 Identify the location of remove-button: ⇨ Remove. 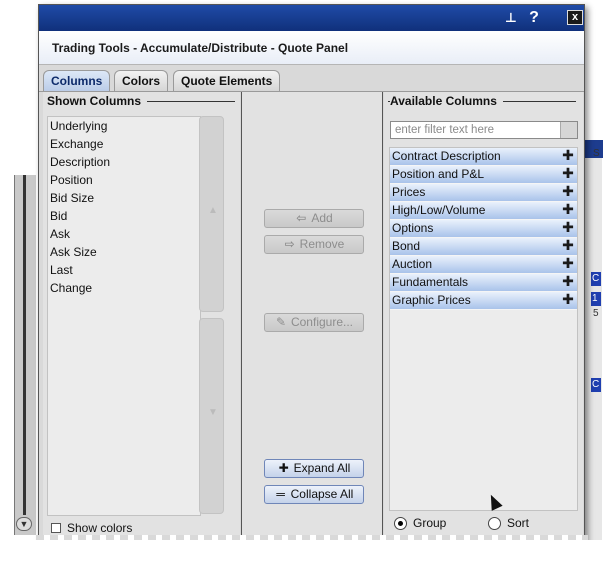
(314, 244).